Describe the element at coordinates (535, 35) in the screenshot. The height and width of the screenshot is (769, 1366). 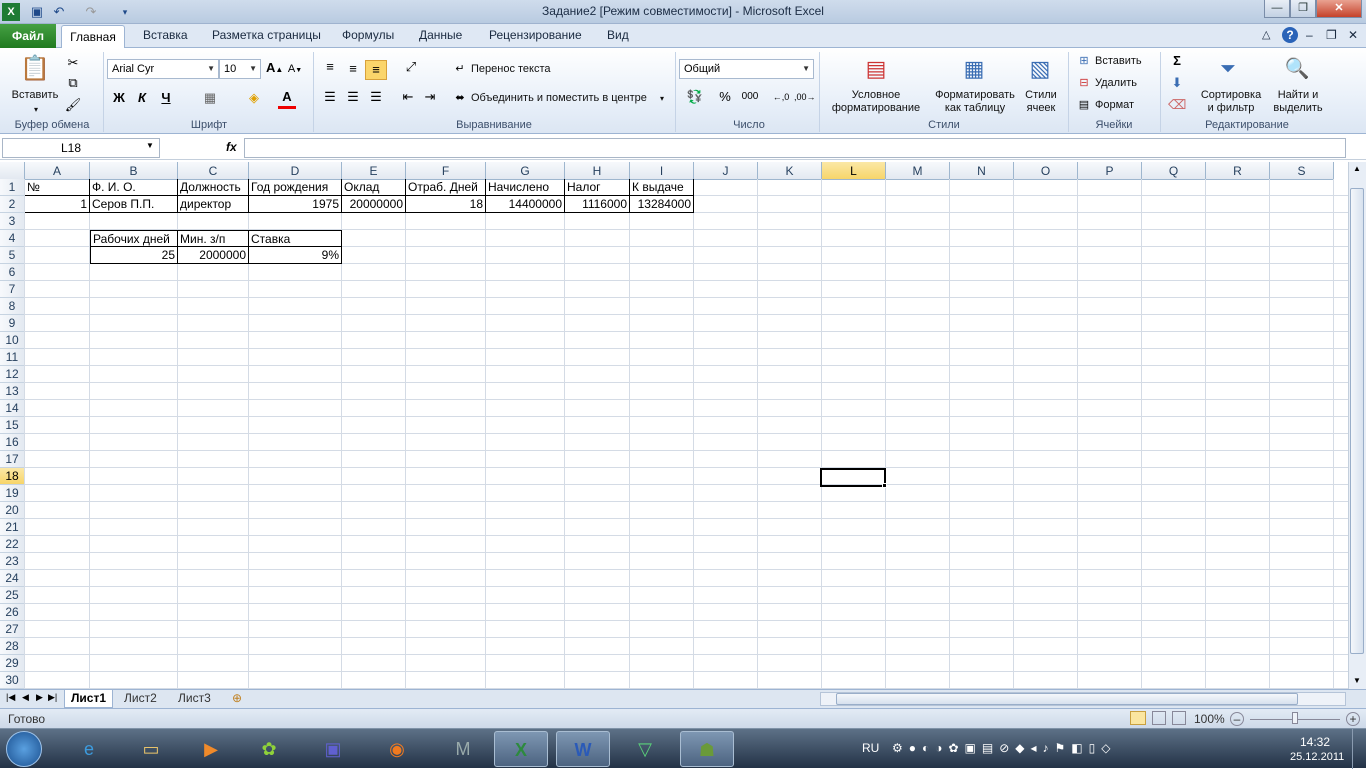
I see `tab-review: Рецензирование` at that location.